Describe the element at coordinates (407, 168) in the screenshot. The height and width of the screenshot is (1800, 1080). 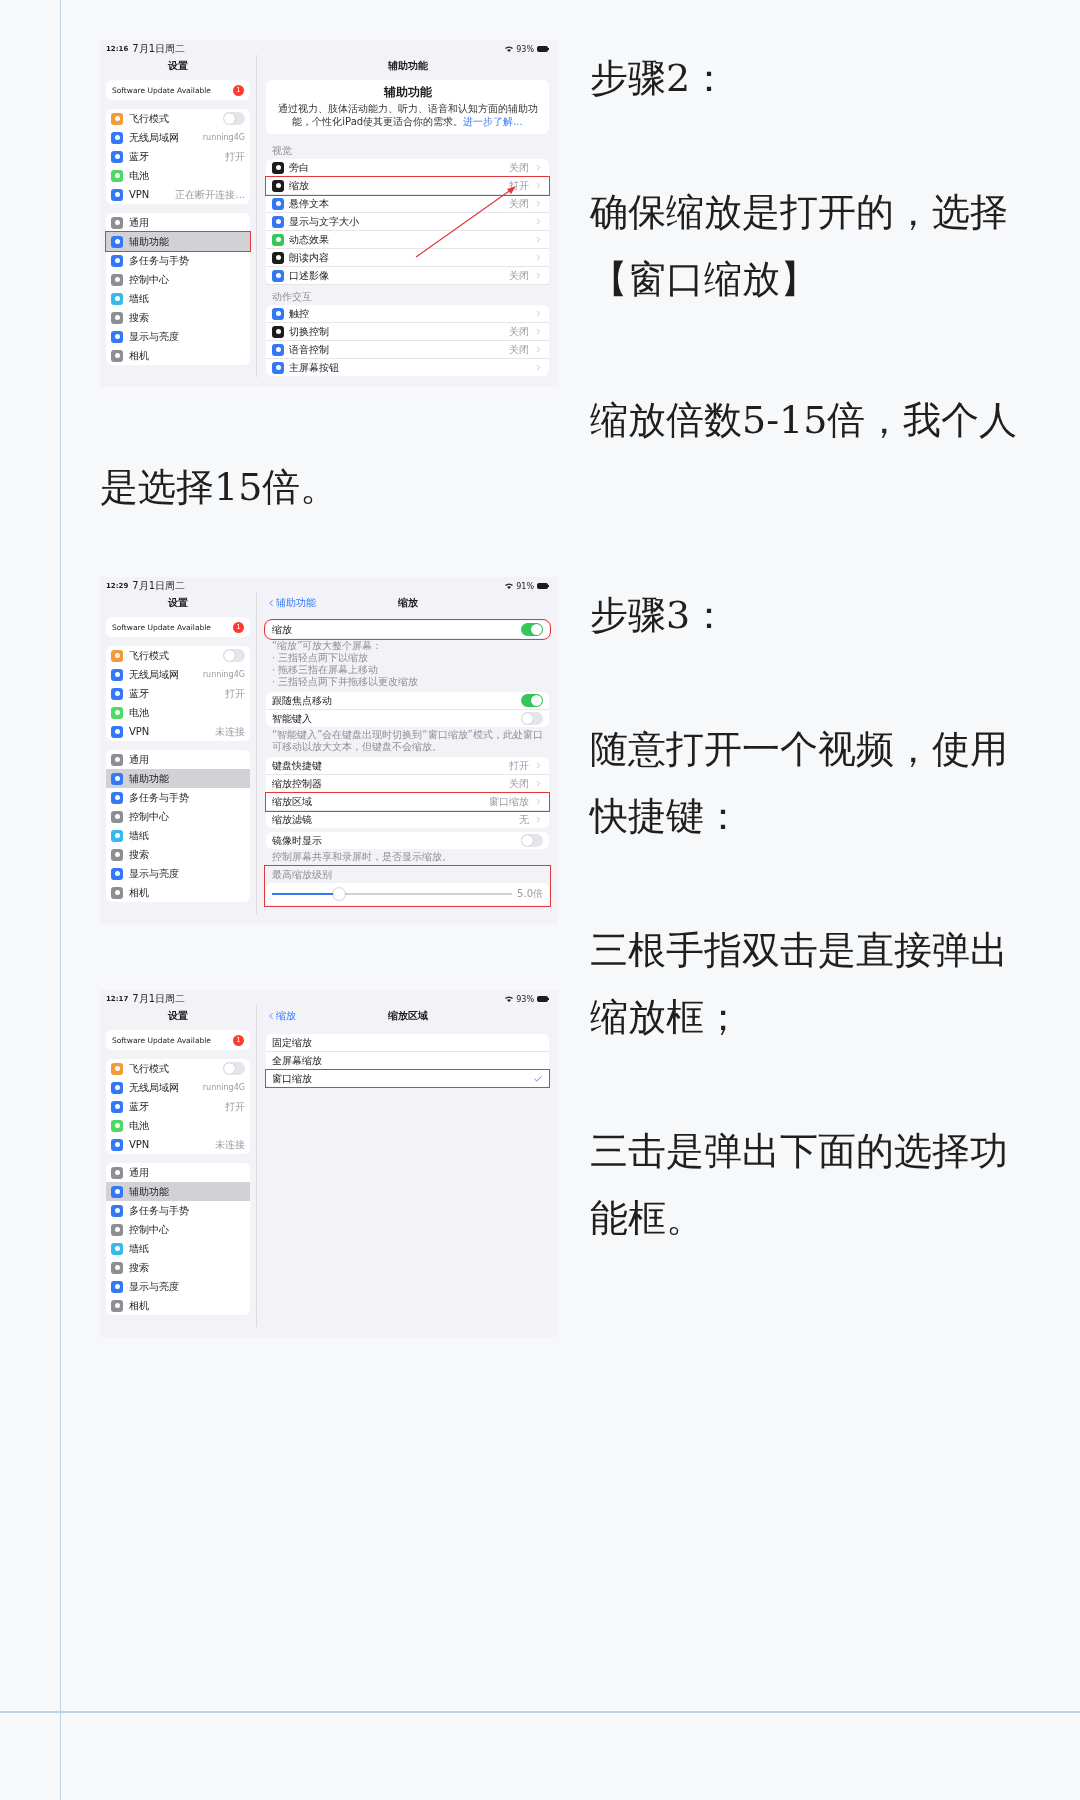
I see `settings-row: 旁白 关闭` at that location.